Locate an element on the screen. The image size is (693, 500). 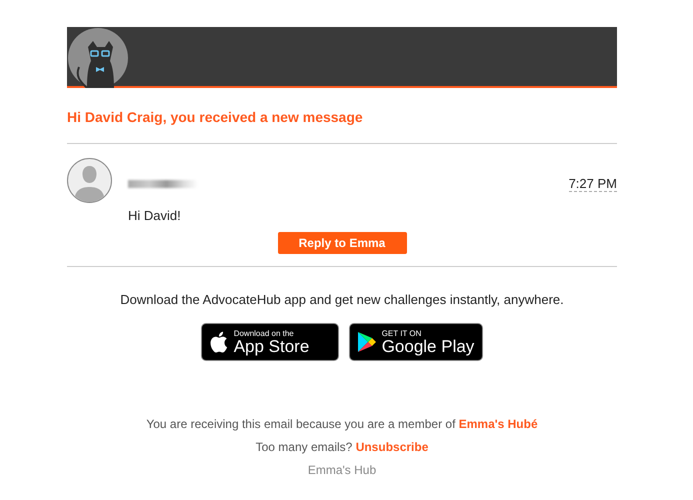
message-body: Hi David! is located at coordinates (155, 215).